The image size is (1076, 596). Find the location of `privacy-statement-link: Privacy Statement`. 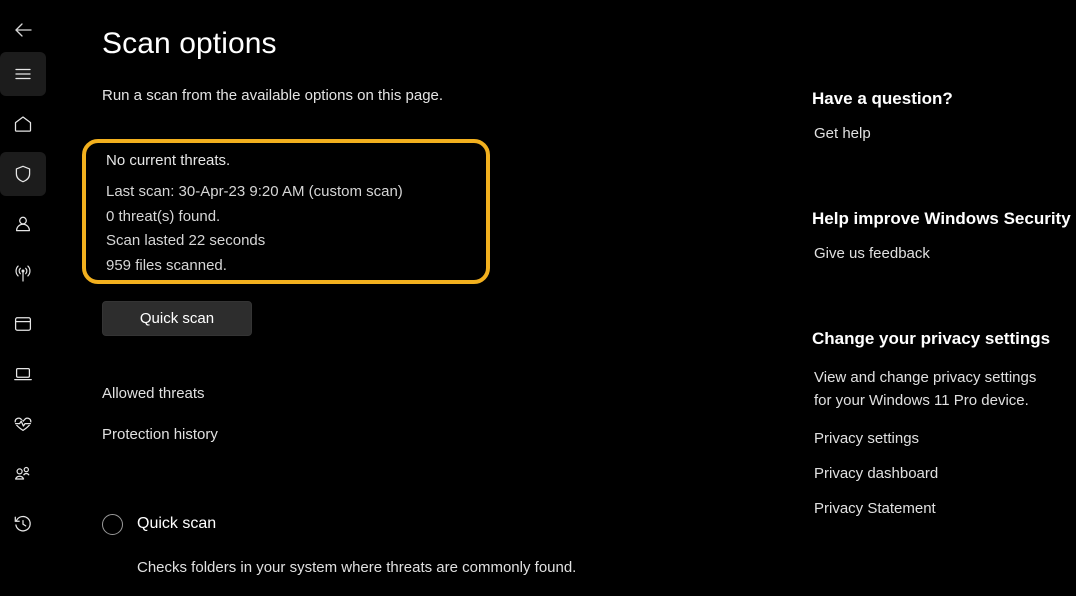

privacy-statement-link: Privacy Statement is located at coordinates (875, 508).